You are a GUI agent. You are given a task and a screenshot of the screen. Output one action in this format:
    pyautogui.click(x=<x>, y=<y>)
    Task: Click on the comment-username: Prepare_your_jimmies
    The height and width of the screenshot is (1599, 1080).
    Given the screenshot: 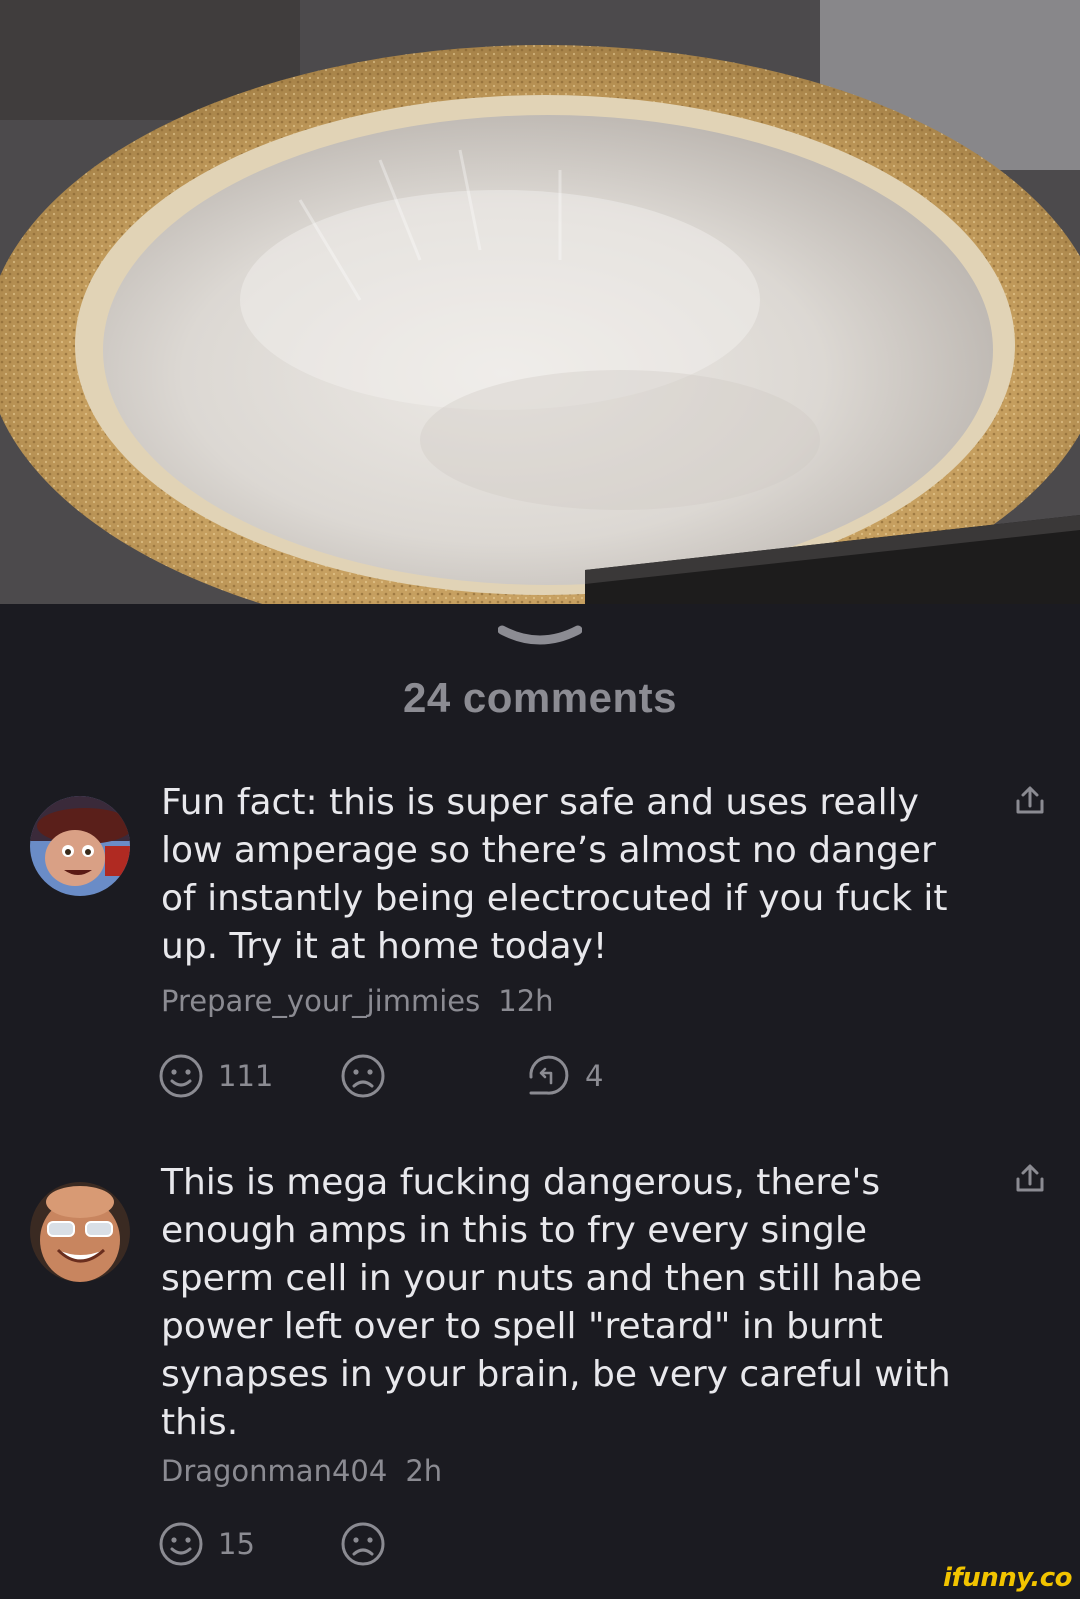 What is the action you would take?
    pyautogui.click(x=320, y=1001)
    